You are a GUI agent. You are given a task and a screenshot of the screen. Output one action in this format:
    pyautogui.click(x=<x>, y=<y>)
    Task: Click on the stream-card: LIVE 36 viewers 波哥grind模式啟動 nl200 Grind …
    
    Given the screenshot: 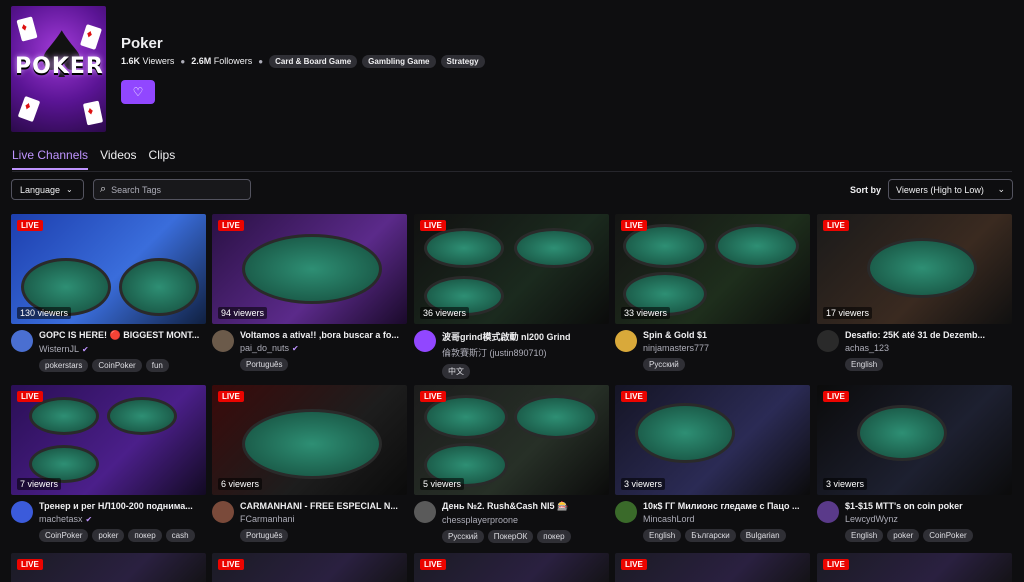 What is the action you would take?
    pyautogui.click(x=511, y=296)
    